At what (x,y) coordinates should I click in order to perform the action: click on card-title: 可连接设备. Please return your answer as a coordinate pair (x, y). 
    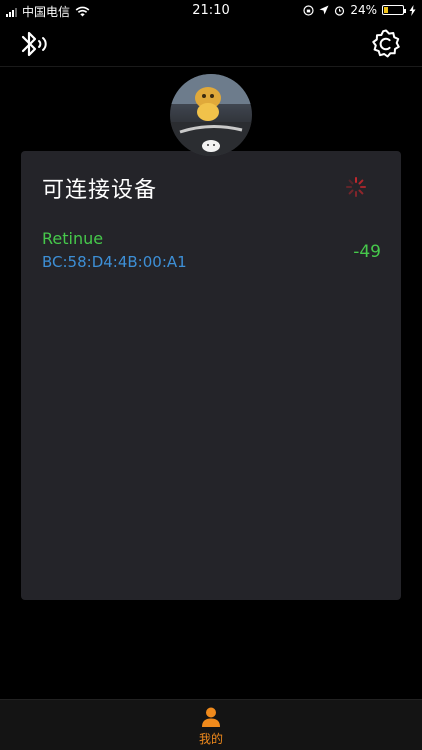
    Looking at the image, I should click on (100, 190).